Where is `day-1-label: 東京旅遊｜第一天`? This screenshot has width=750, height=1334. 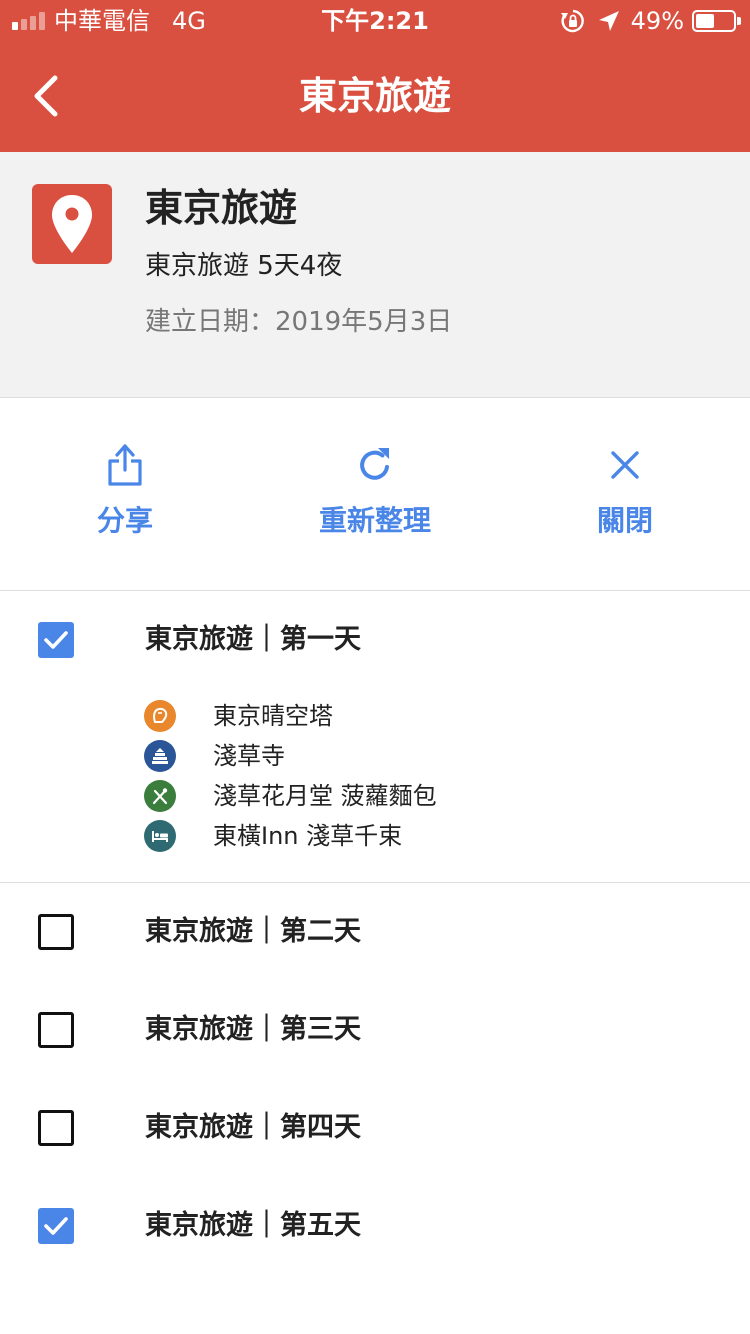
day-1-label: 東京旅遊｜第一天 is located at coordinates (253, 639).